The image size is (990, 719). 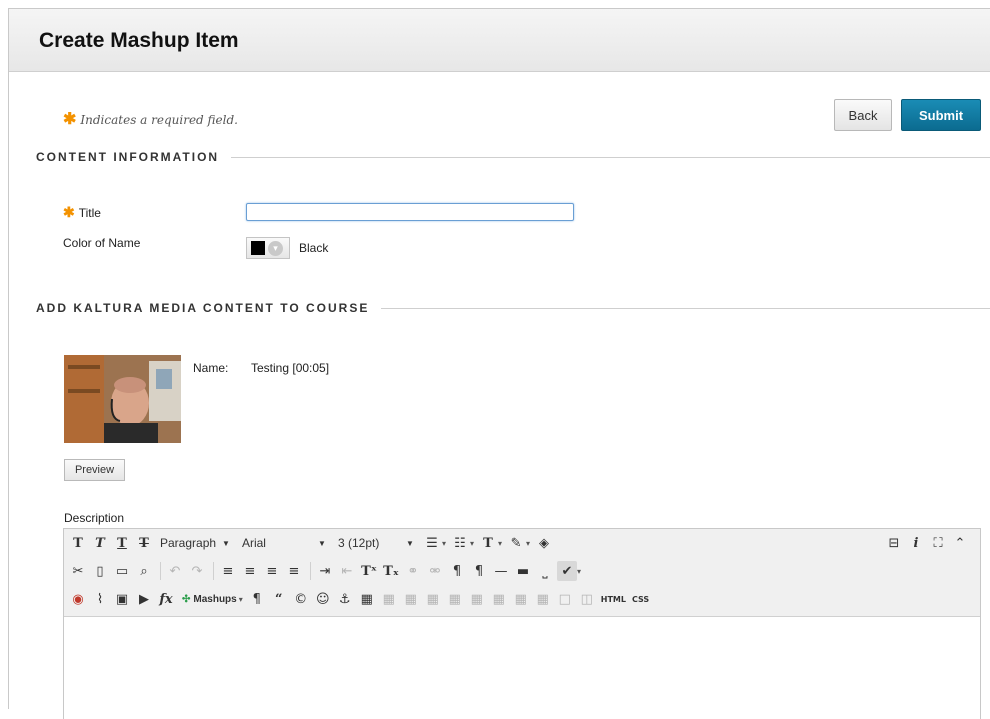 What do you see at coordinates (128, 157) in the screenshot?
I see `section-heading: CONTENT INFORMATION` at bounding box center [128, 157].